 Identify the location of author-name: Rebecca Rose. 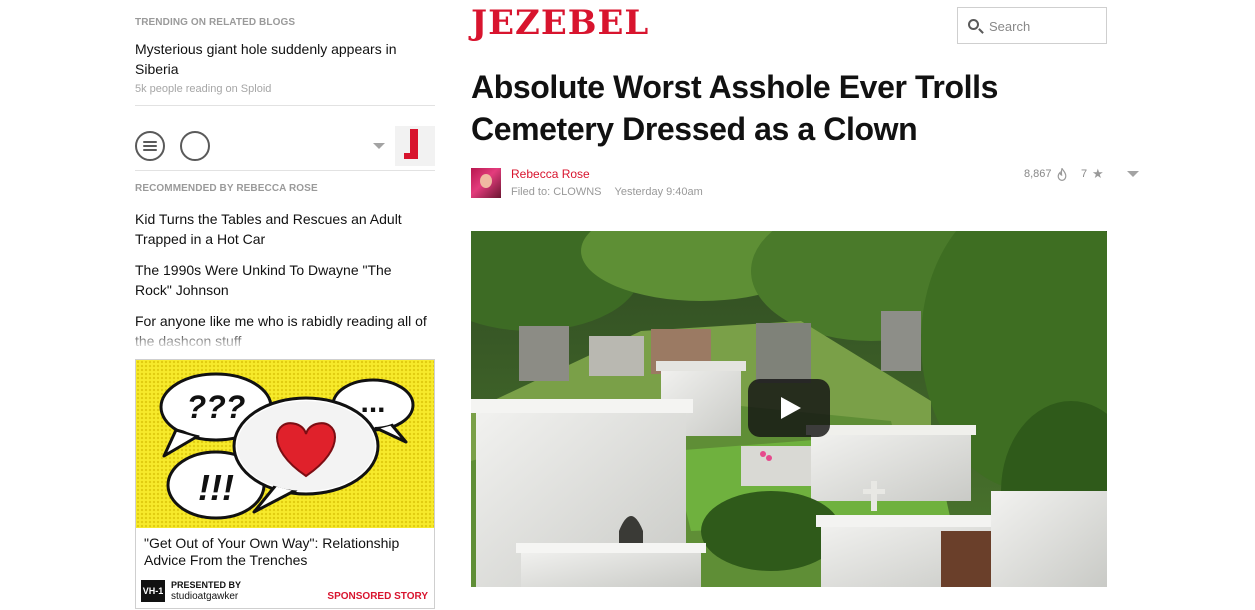
(550, 174).